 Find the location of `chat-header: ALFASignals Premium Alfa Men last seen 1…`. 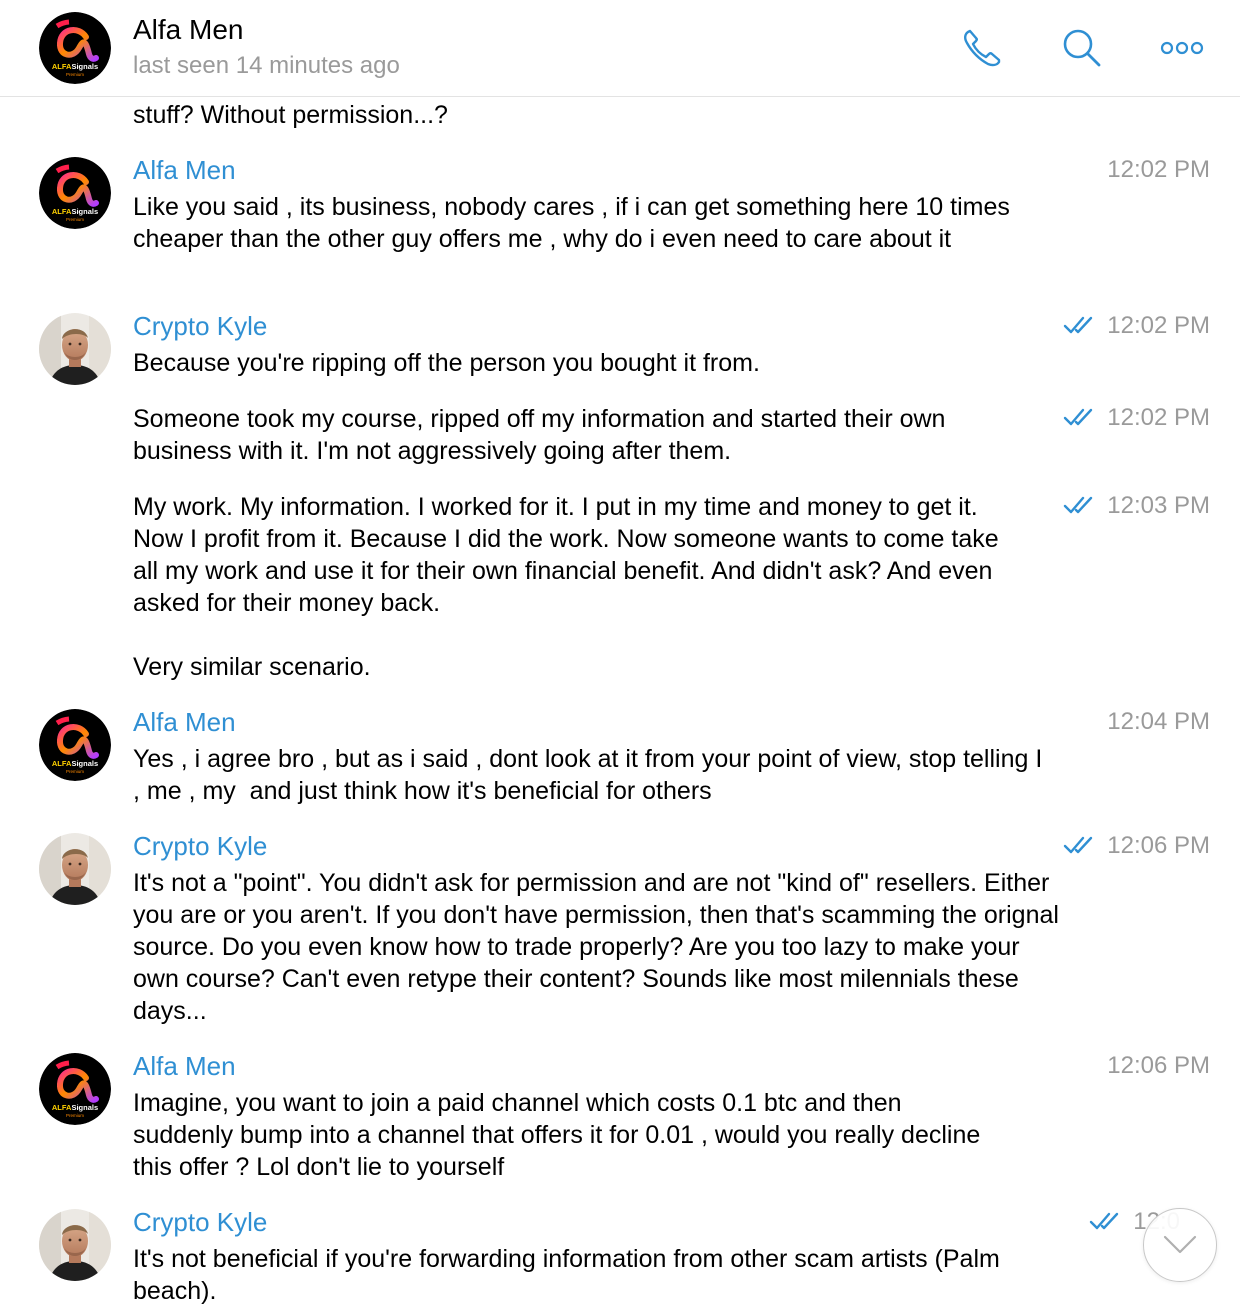

chat-header: ALFASignals Premium Alfa Men last seen 1… is located at coordinates (620, 48).